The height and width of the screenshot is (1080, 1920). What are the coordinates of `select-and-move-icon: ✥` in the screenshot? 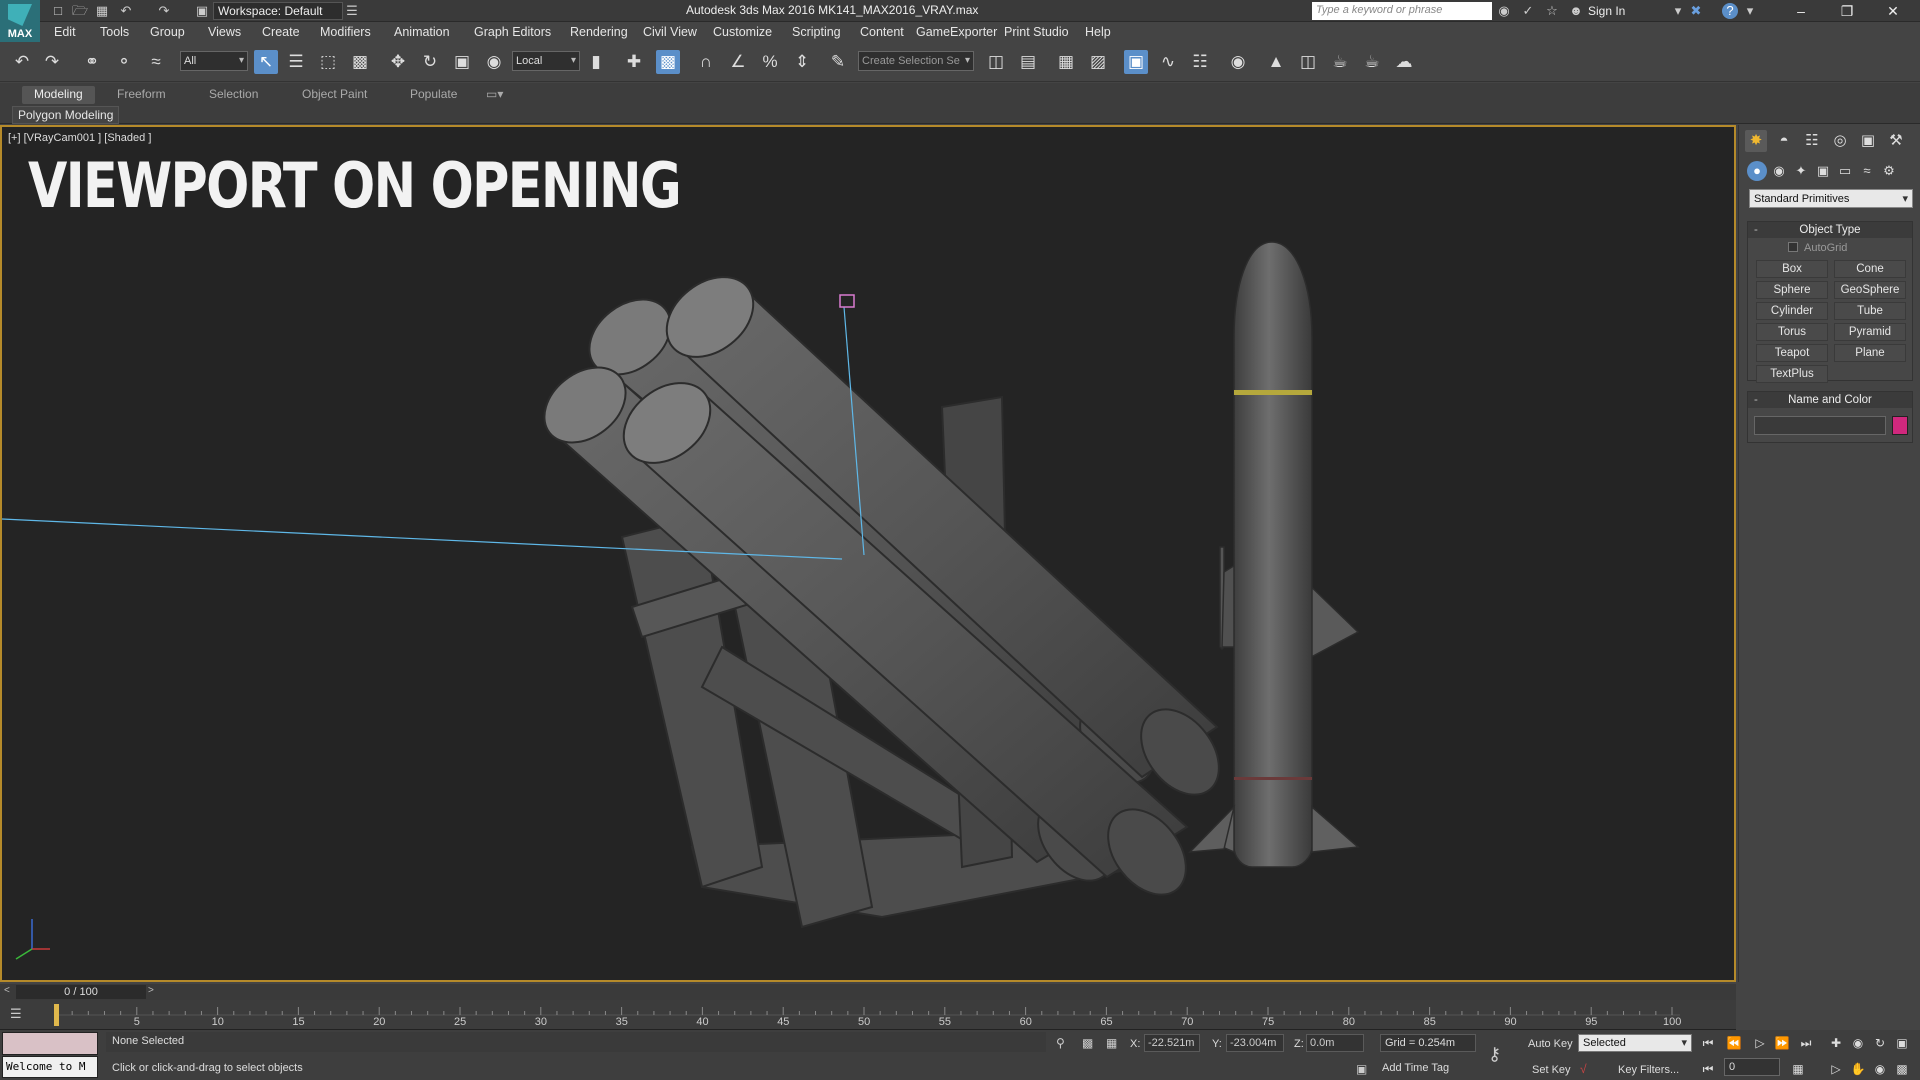 It's located at (398, 62).